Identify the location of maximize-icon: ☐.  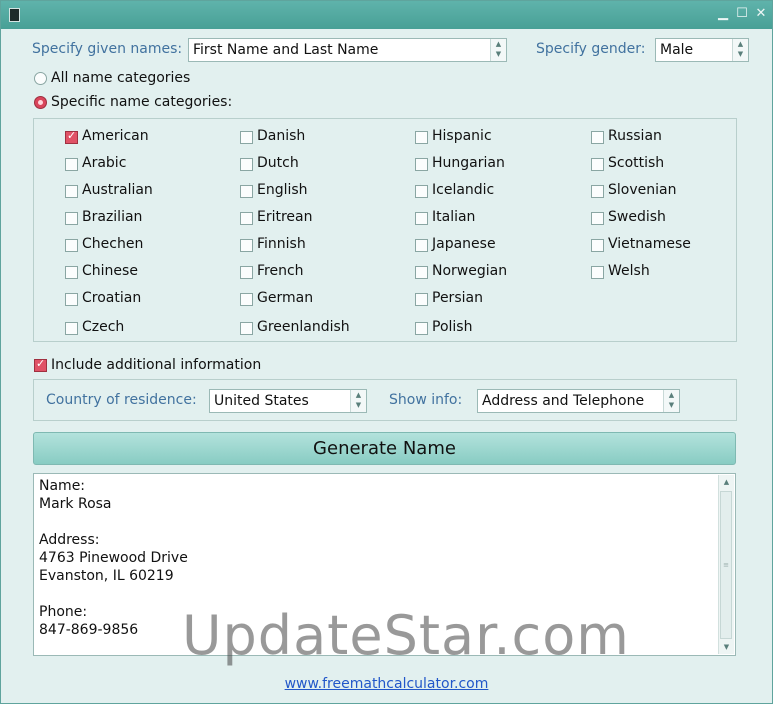
(742, 14).